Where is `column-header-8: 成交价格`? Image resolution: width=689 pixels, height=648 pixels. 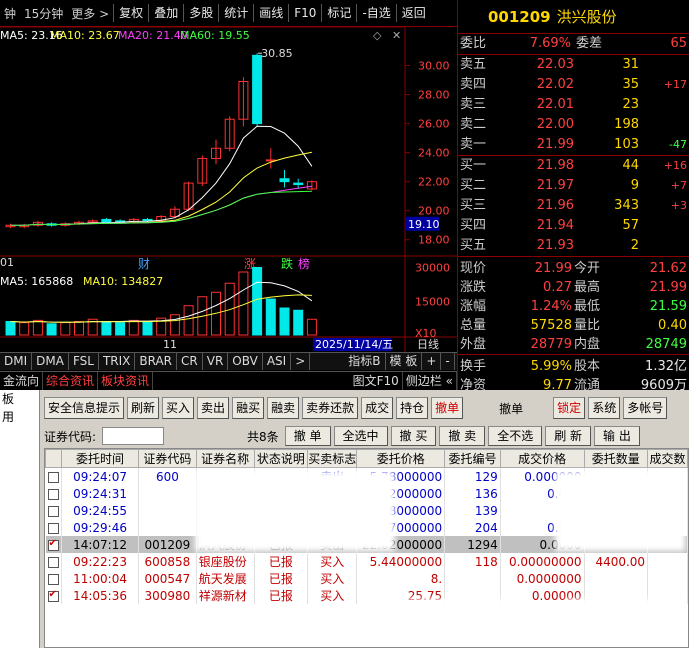
column-header-8: 成交价格 is located at coordinates (542, 458).